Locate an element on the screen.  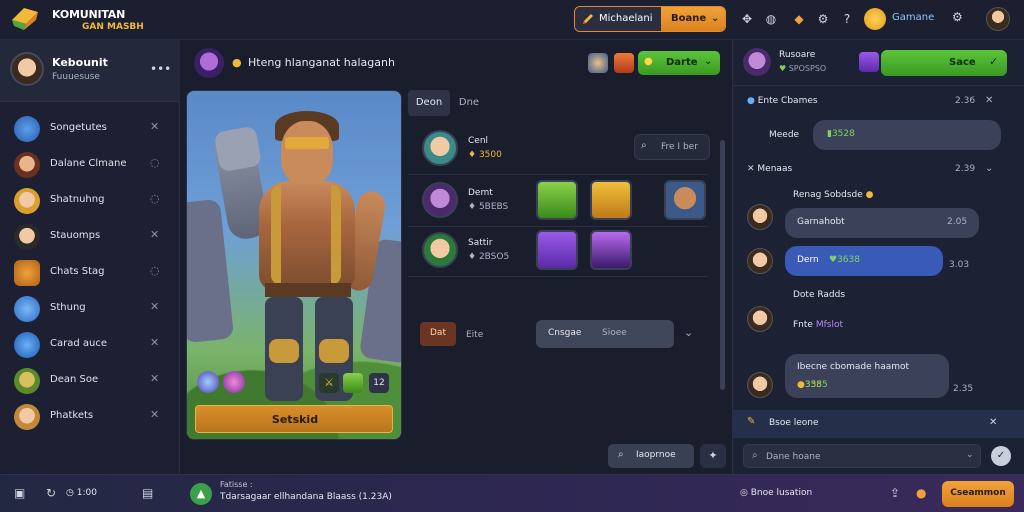
sidebar-item-label: Phatkets is located at coordinates (72, 415).